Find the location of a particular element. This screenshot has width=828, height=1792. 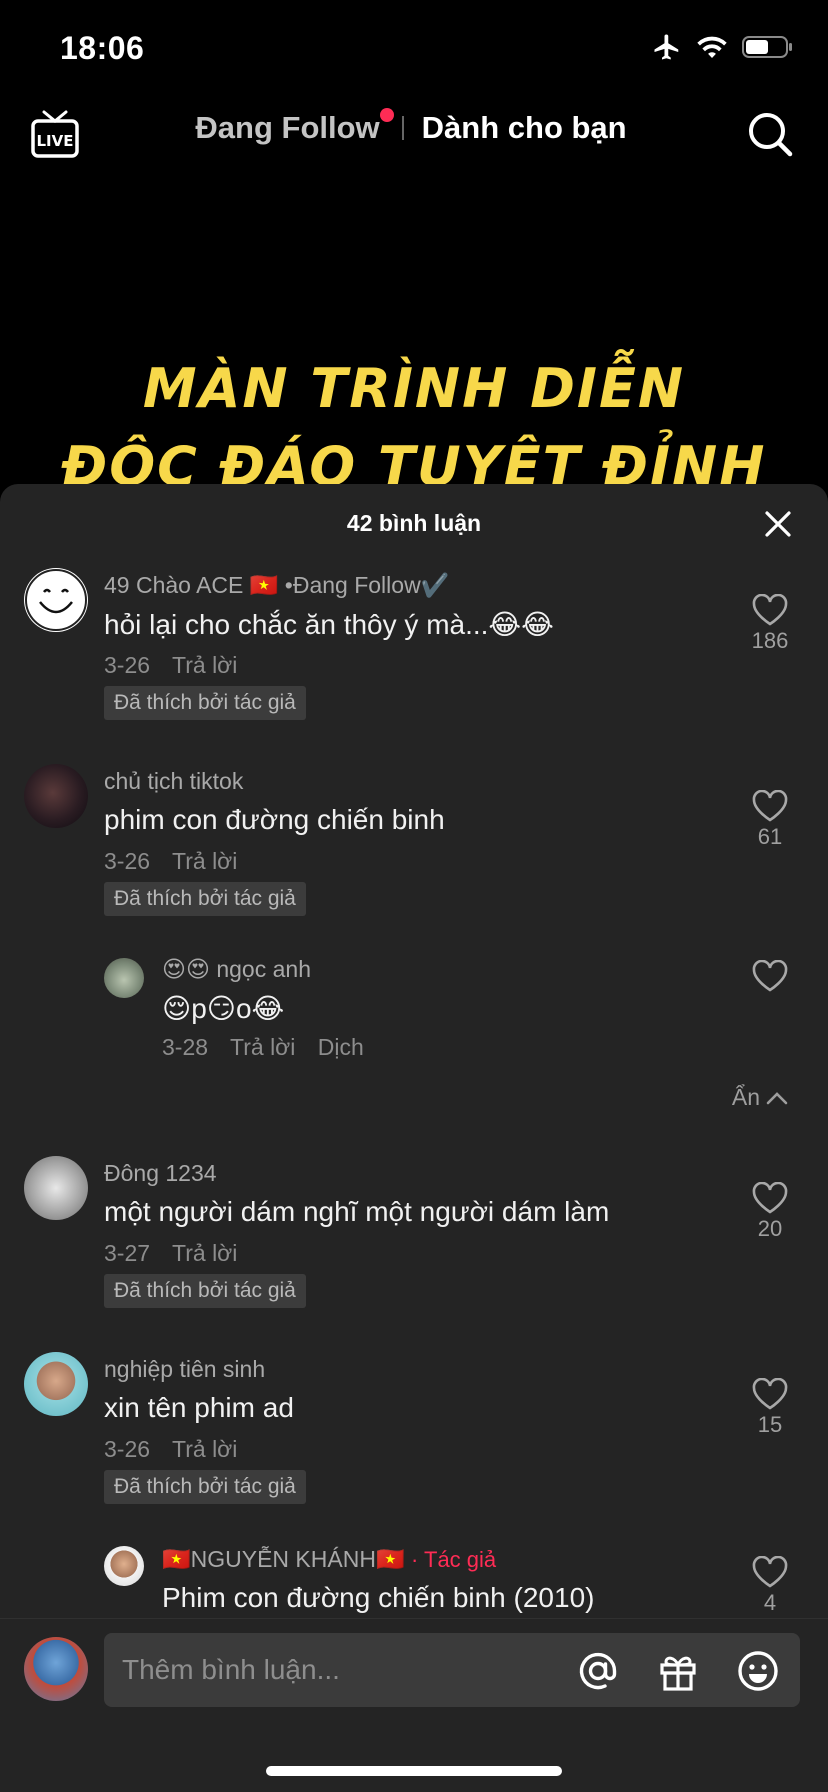

video-caption-line1: MÀN TRÌNH DIỄN is located at coordinates (414, 388).